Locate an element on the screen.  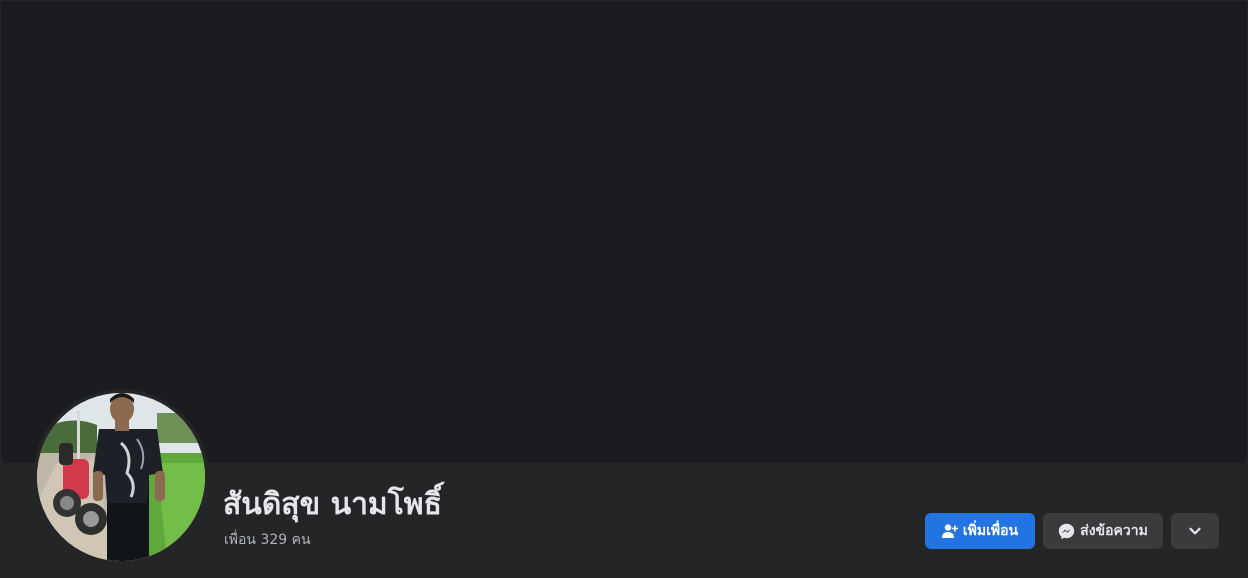
chevron-down-icon is located at coordinates (1195, 531).